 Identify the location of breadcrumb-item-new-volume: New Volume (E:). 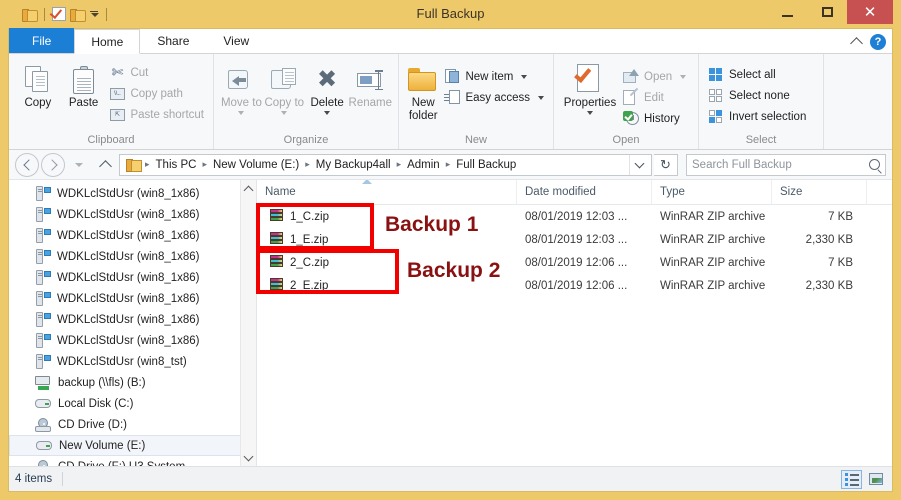
(256, 165).